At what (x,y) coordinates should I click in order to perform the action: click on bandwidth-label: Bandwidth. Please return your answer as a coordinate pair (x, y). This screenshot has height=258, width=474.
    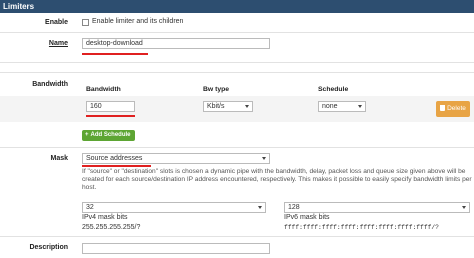
    Looking at the image, I should click on (50, 84).